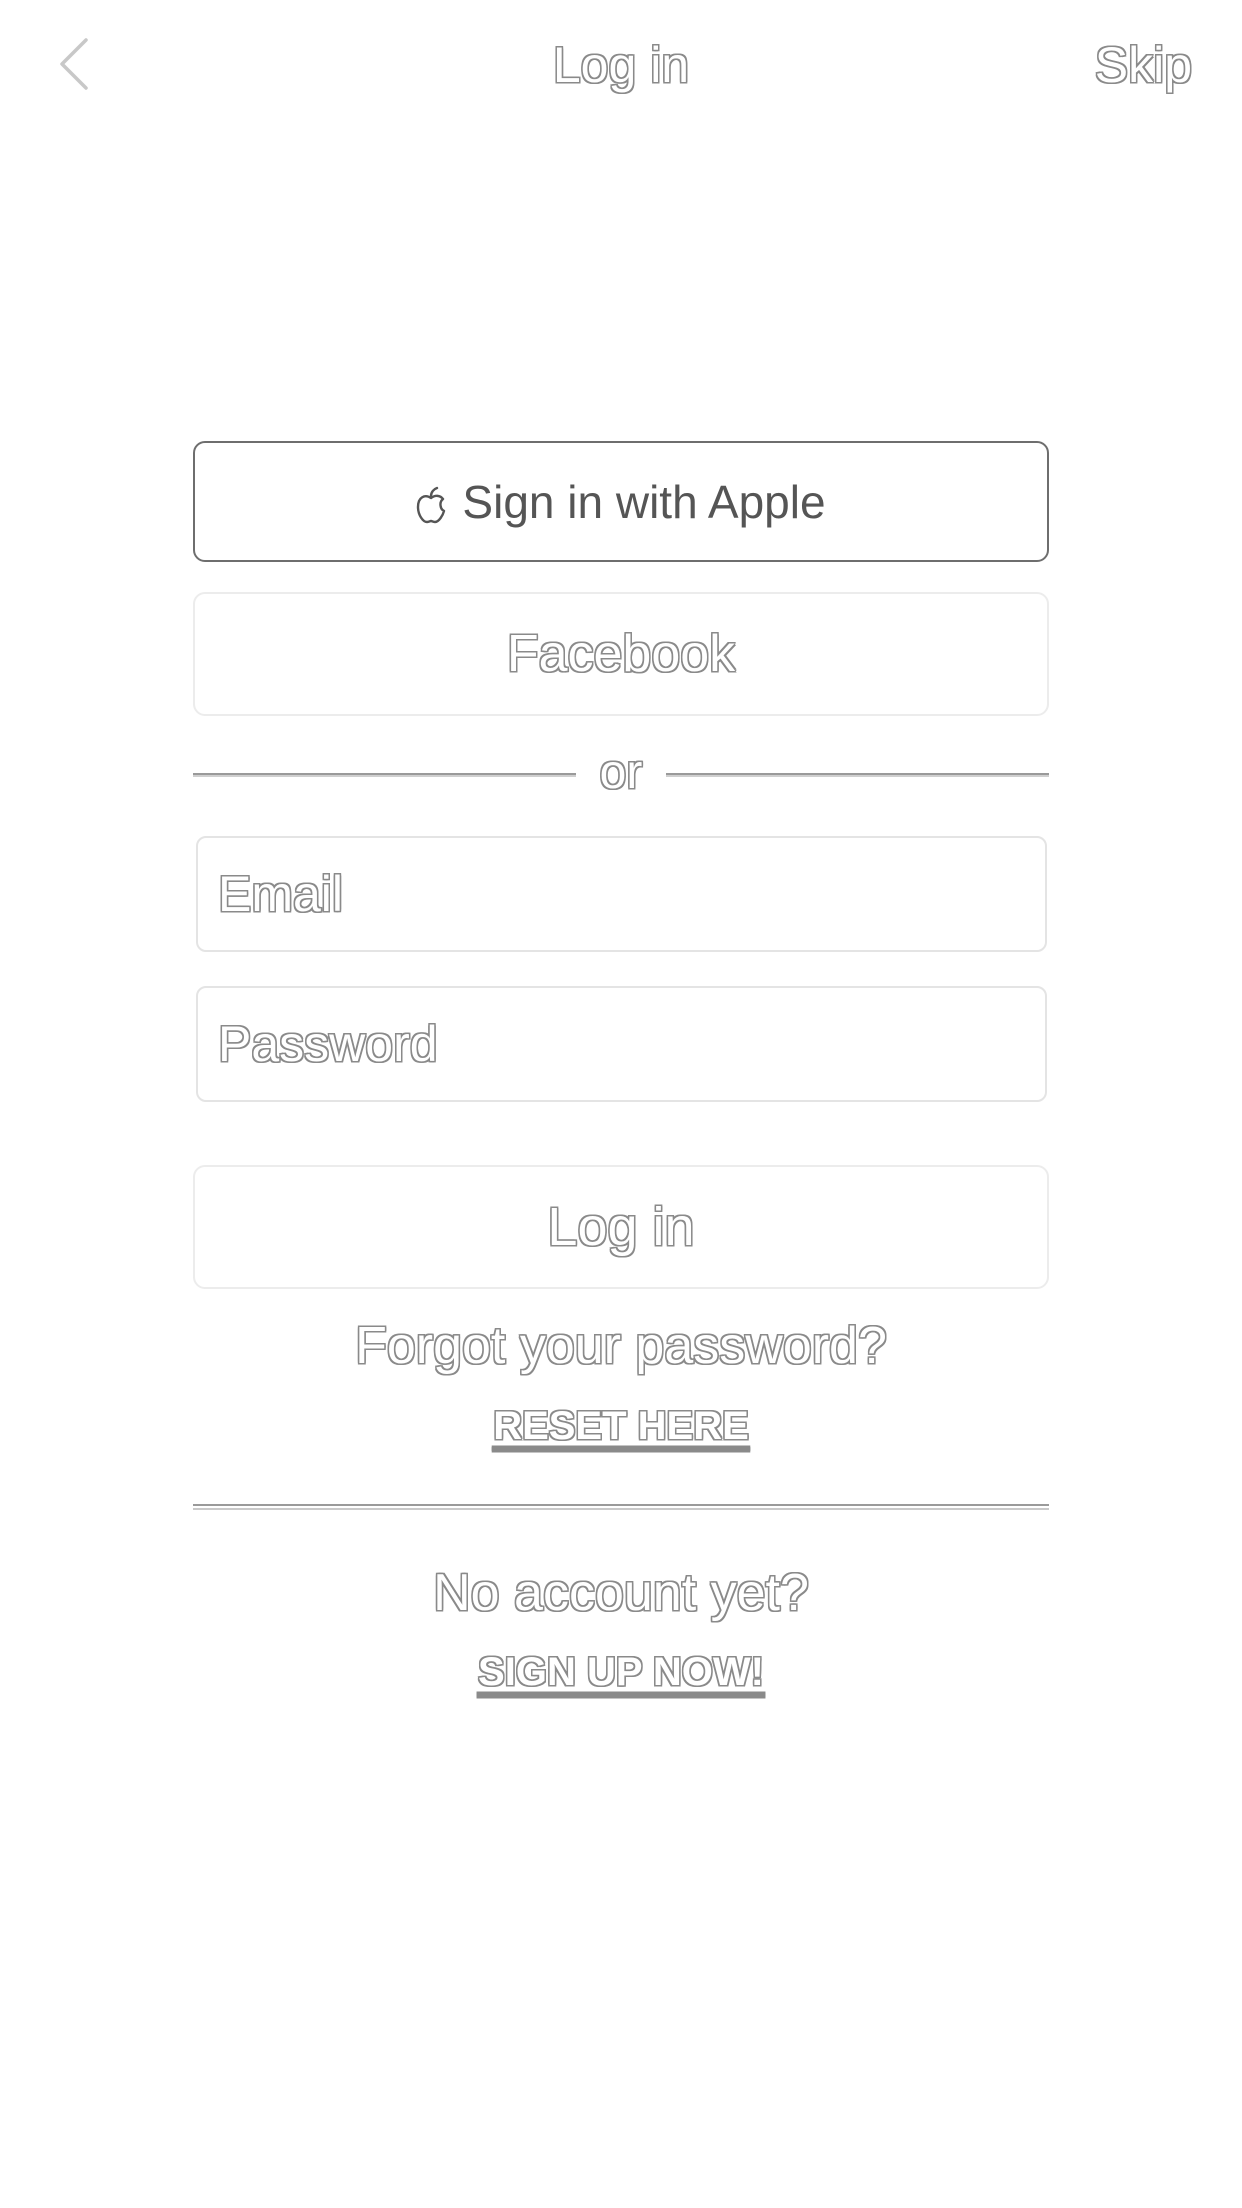 This screenshot has height=2208, width=1242. Describe the element at coordinates (431, 502) in the screenshot. I see `apple-logo-icon` at that location.